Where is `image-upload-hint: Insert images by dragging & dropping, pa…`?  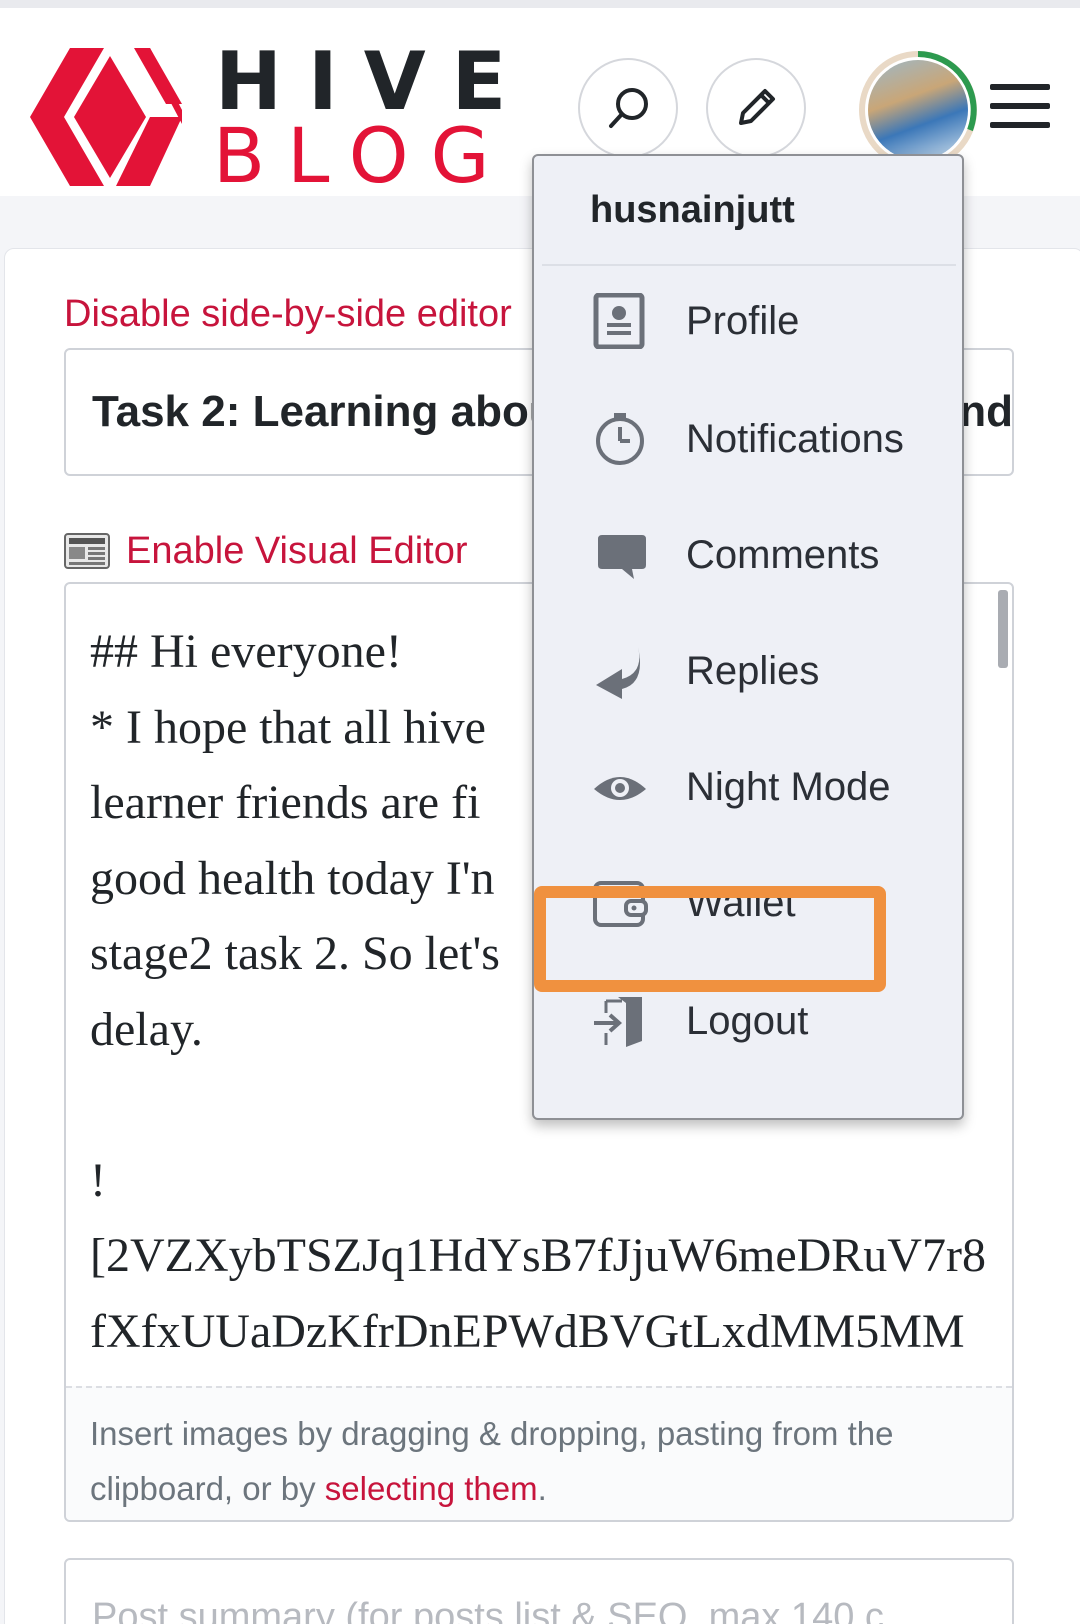 image-upload-hint: Insert images by dragging & dropping, pa… is located at coordinates (539, 1453).